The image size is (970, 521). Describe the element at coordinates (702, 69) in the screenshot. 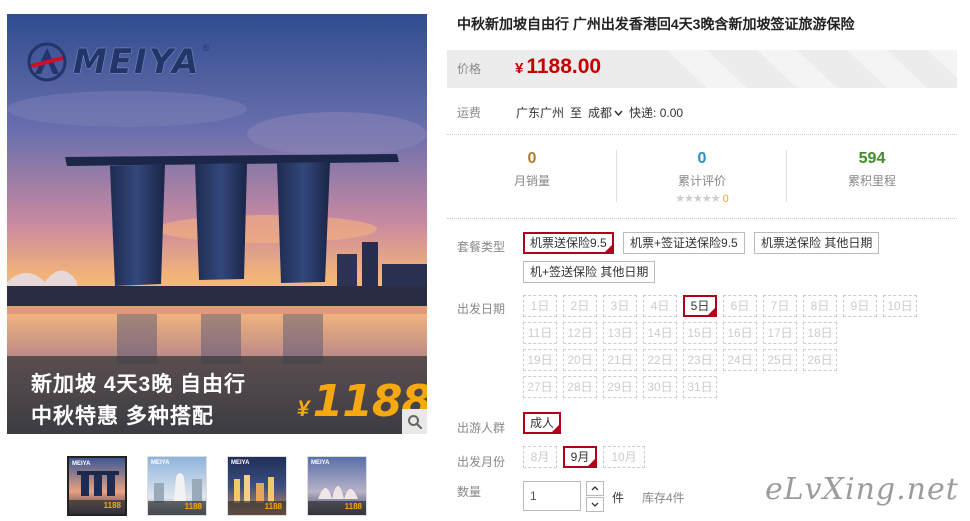

I see `price-box: 价格 ¥1188.00` at that location.